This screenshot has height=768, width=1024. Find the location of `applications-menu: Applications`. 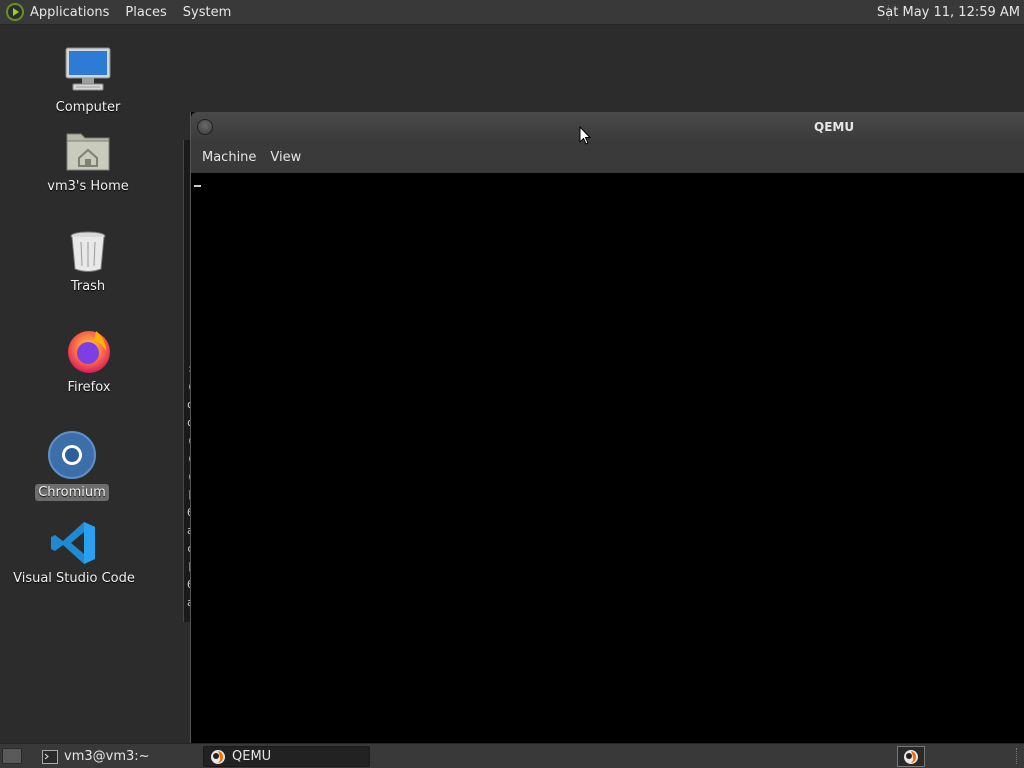

applications-menu: Applications is located at coordinates (58, 12).